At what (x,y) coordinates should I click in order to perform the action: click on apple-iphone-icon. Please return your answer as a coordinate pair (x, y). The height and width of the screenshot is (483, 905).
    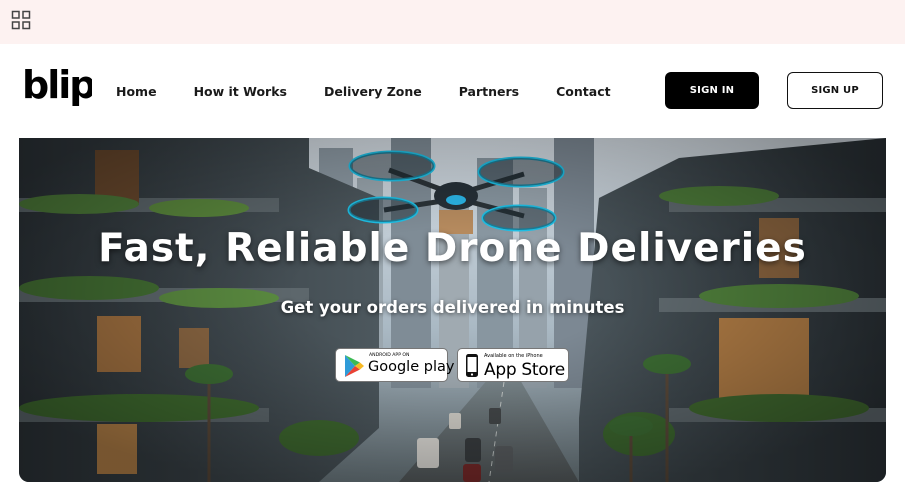
    Looking at the image, I should click on (472, 365).